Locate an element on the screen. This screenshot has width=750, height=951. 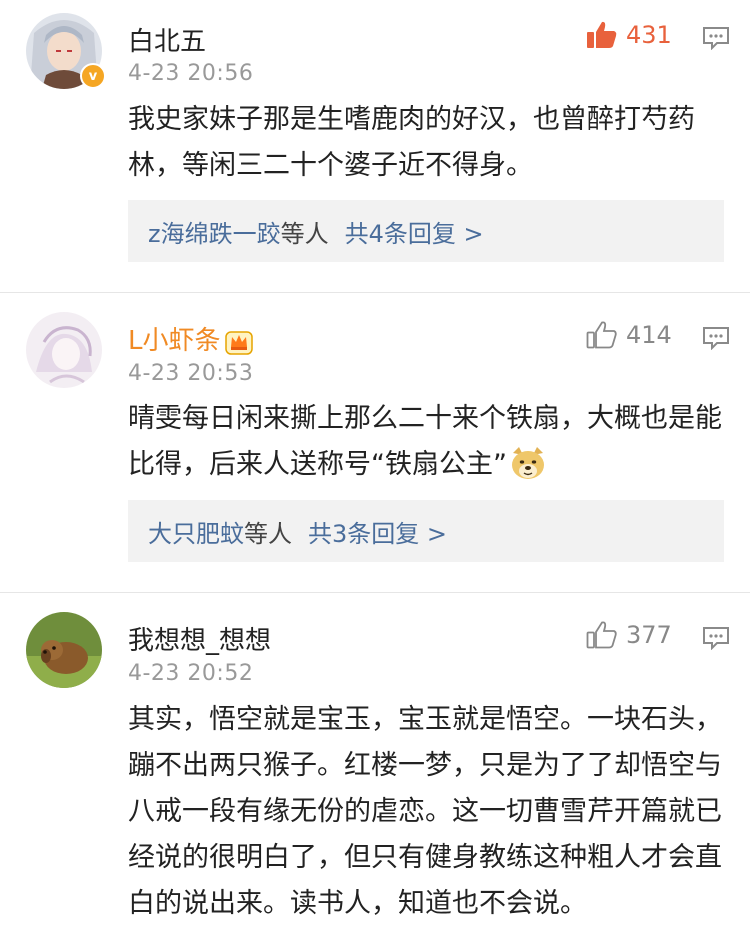
reply-user-link: 大只肥蚊 is located at coordinates (196, 531).